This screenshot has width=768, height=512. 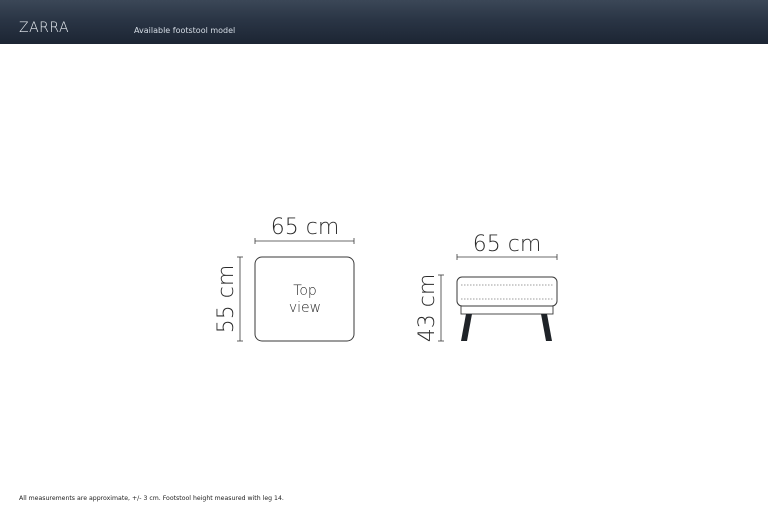 I want to click on top-view-caption-line1: Top, so click(x=305, y=291).